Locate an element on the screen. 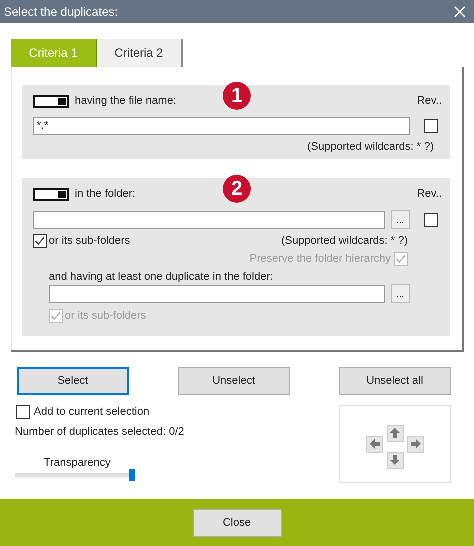  folder-field is located at coordinates (209, 219).